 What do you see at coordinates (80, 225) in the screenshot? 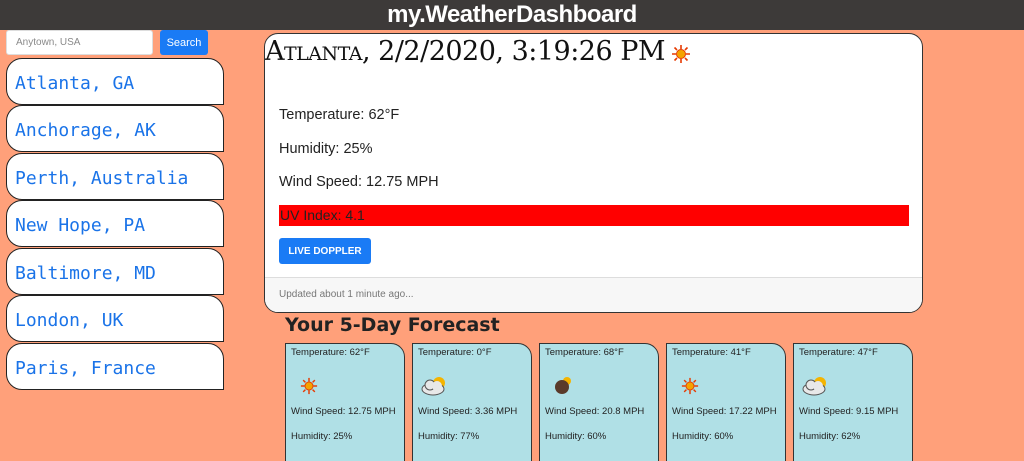
I see `city-label: New Hope, PA` at bounding box center [80, 225].